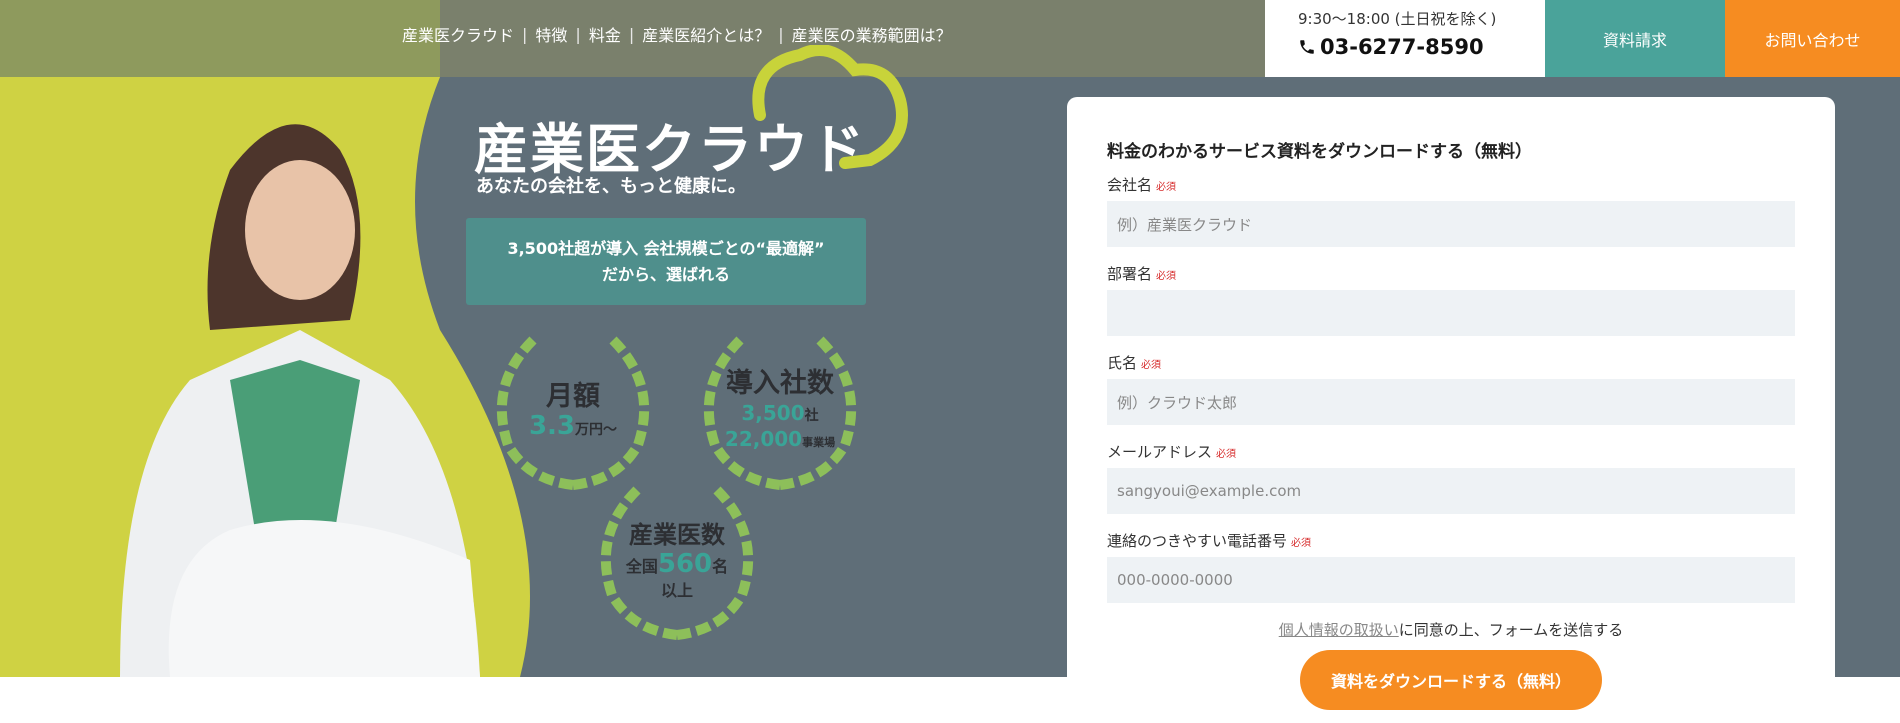 This screenshot has height=723, width=1900. Describe the element at coordinates (677, 535) in the screenshot. I see `badge-doctors-title: 産業医数` at that location.